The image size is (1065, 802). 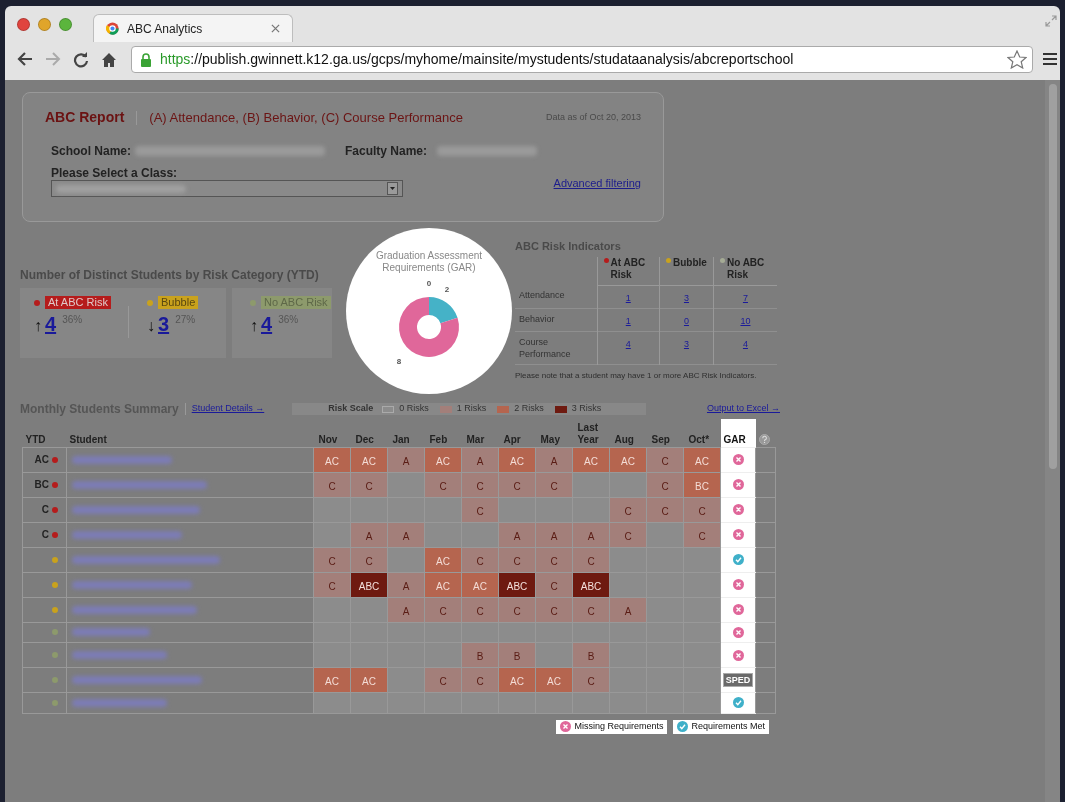 What do you see at coordinates (746, 268) in the screenshot?
I see `column-header: No ABC Risk` at bounding box center [746, 268].